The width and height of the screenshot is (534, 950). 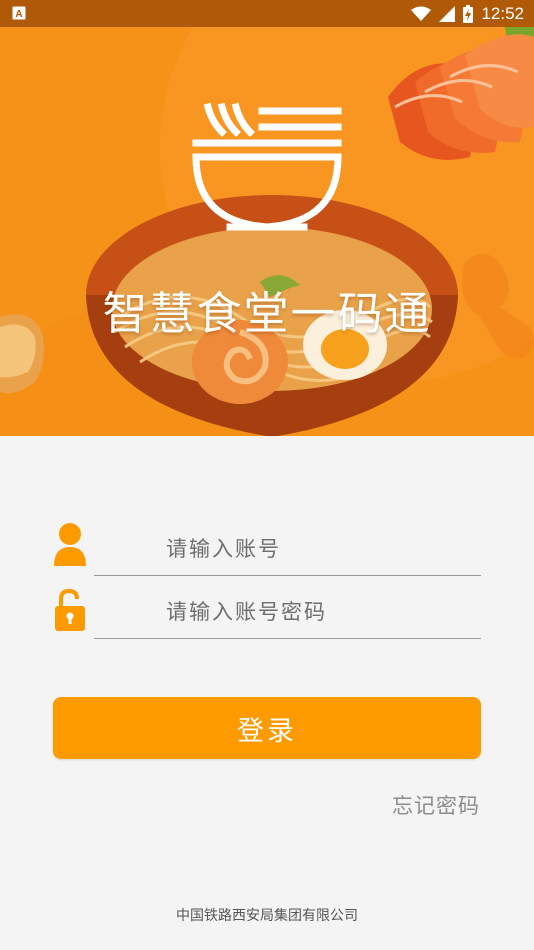 What do you see at coordinates (267, 313) in the screenshot?
I see `app-title: 智慧食堂一码通` at bounding box center [267, 313].